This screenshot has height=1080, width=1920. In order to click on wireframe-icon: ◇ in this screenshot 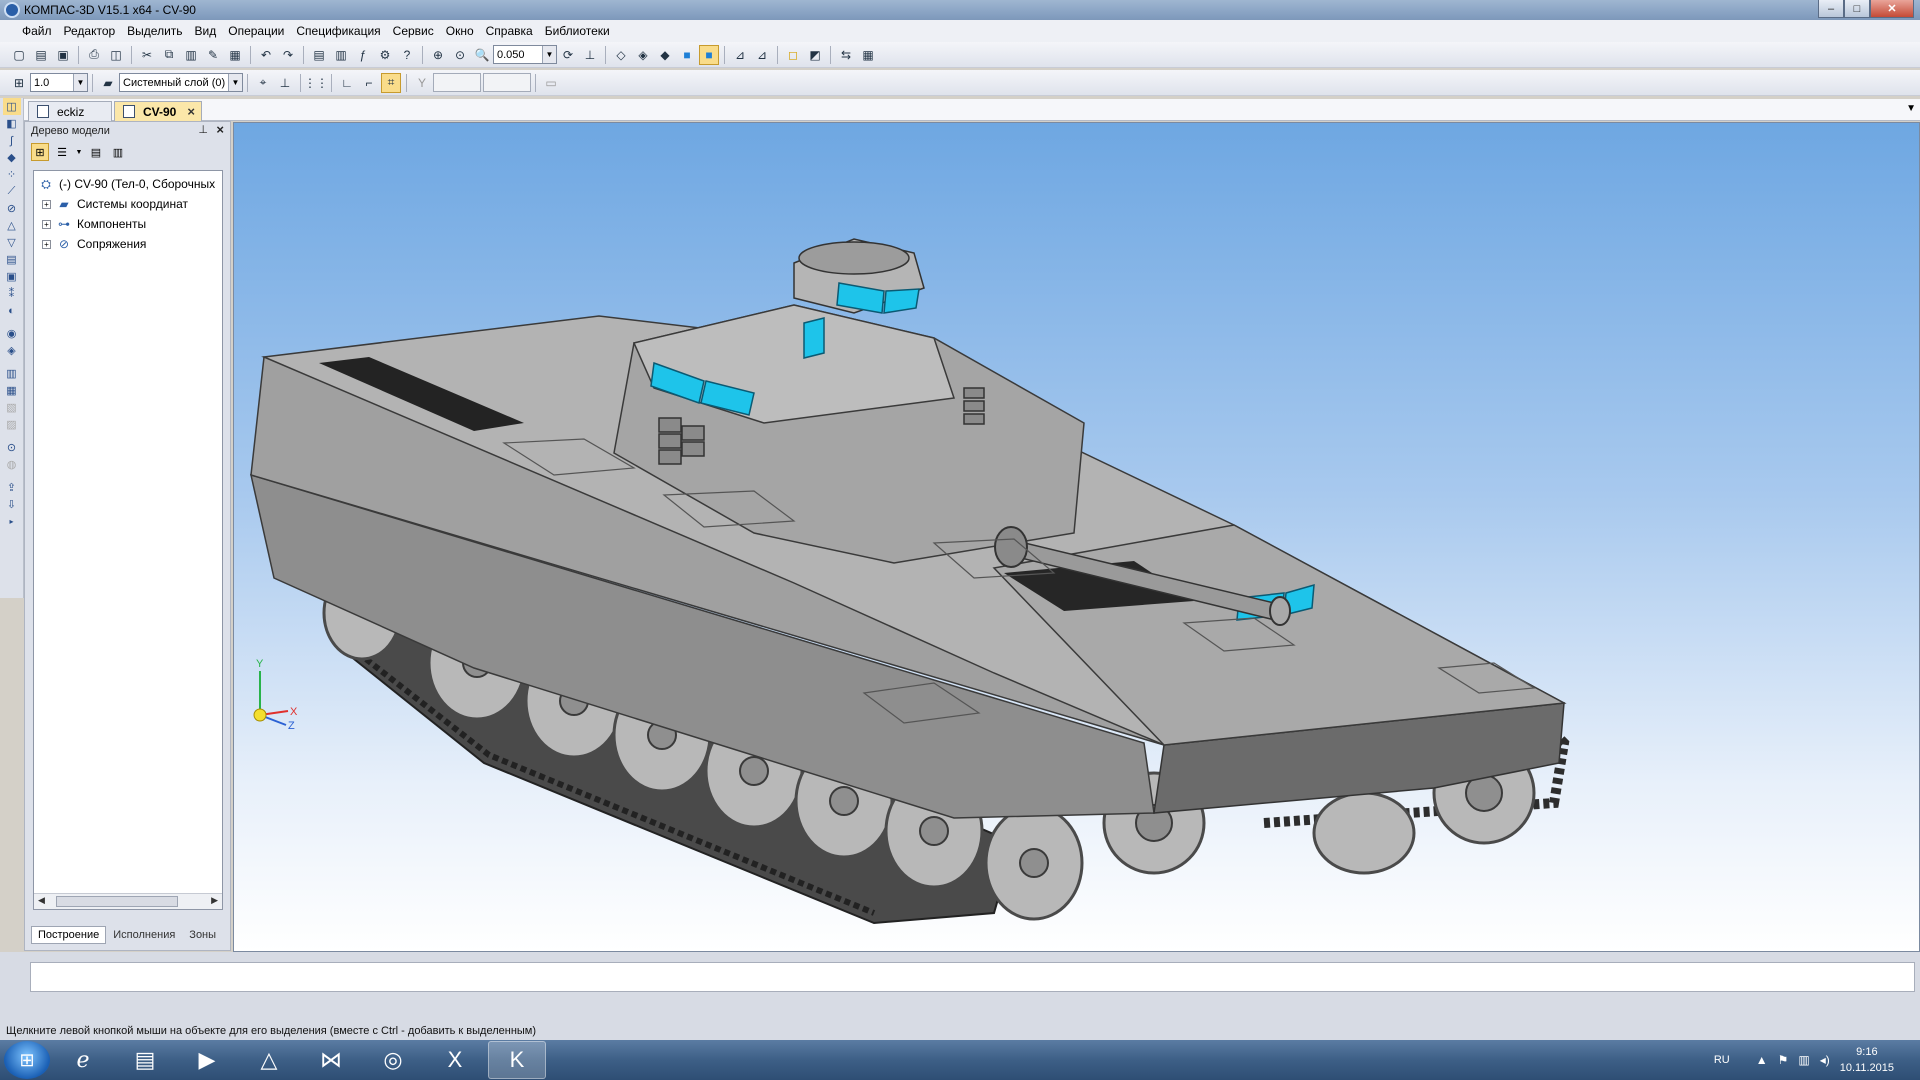, I will do `click(621, 55)`.